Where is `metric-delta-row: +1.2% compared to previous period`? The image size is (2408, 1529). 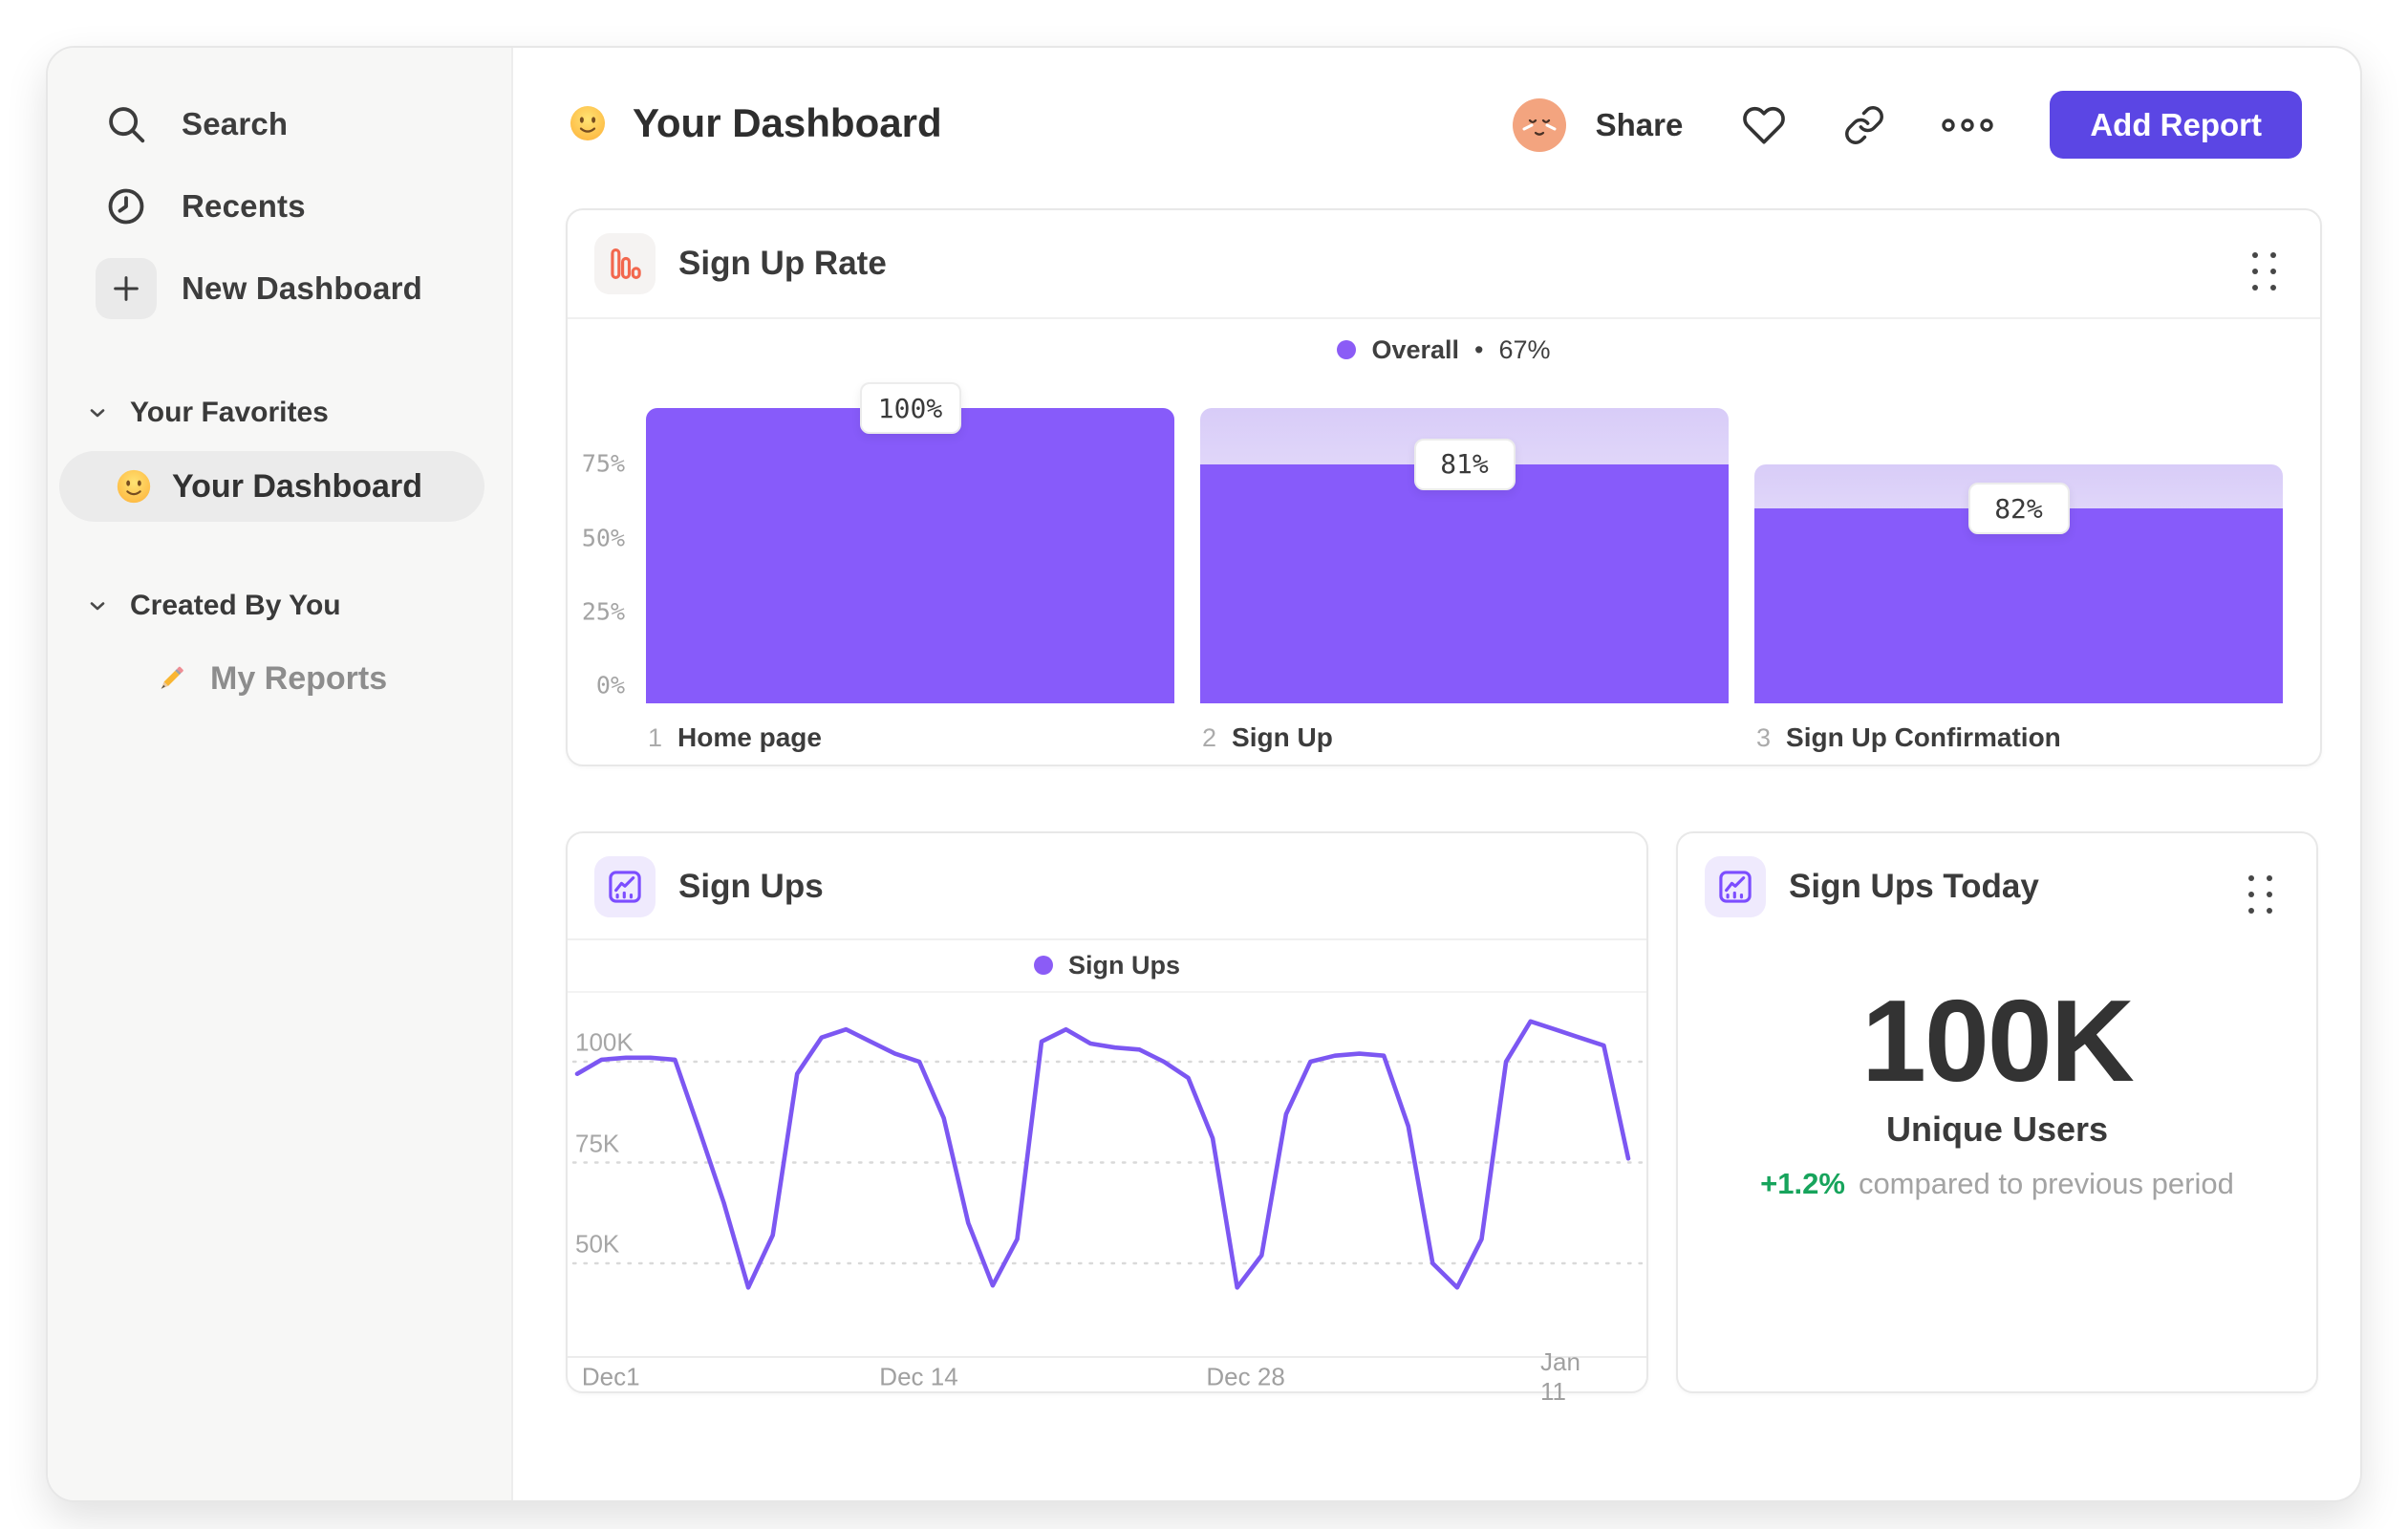
metric-delta-row: +1.2% compared to previous period is located at coordinates (1997, 1184).